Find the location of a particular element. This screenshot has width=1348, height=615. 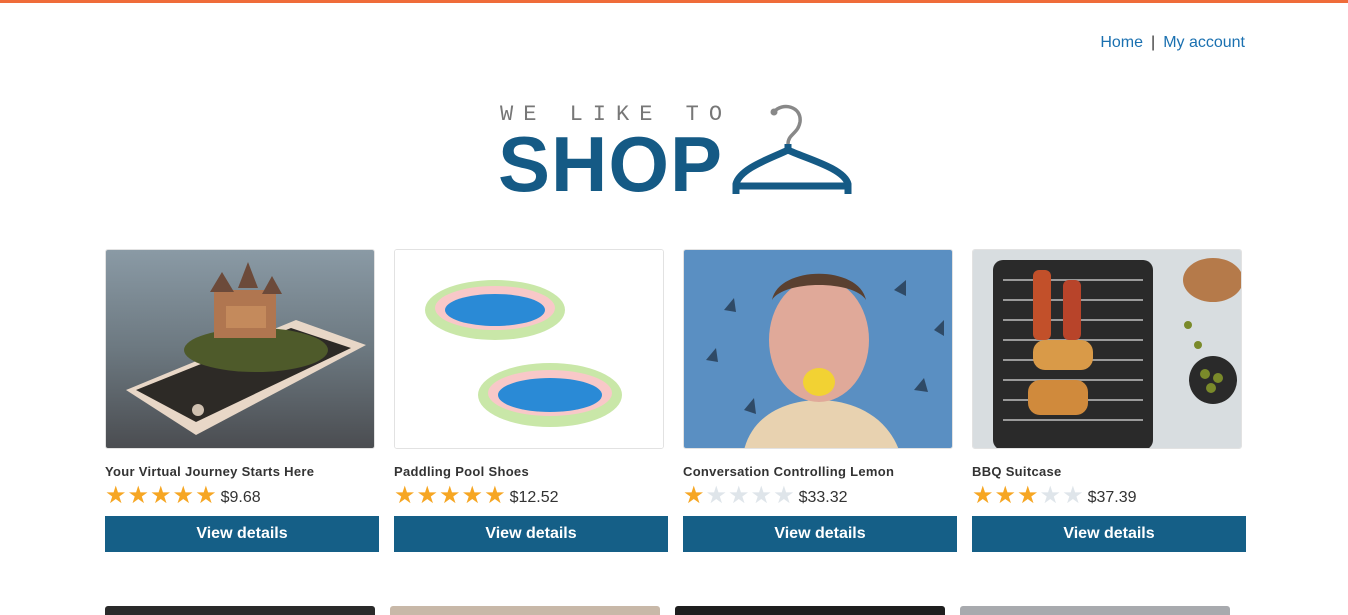

product-title: Conversation Controlling Lemon is located at coordinates (820, 471).